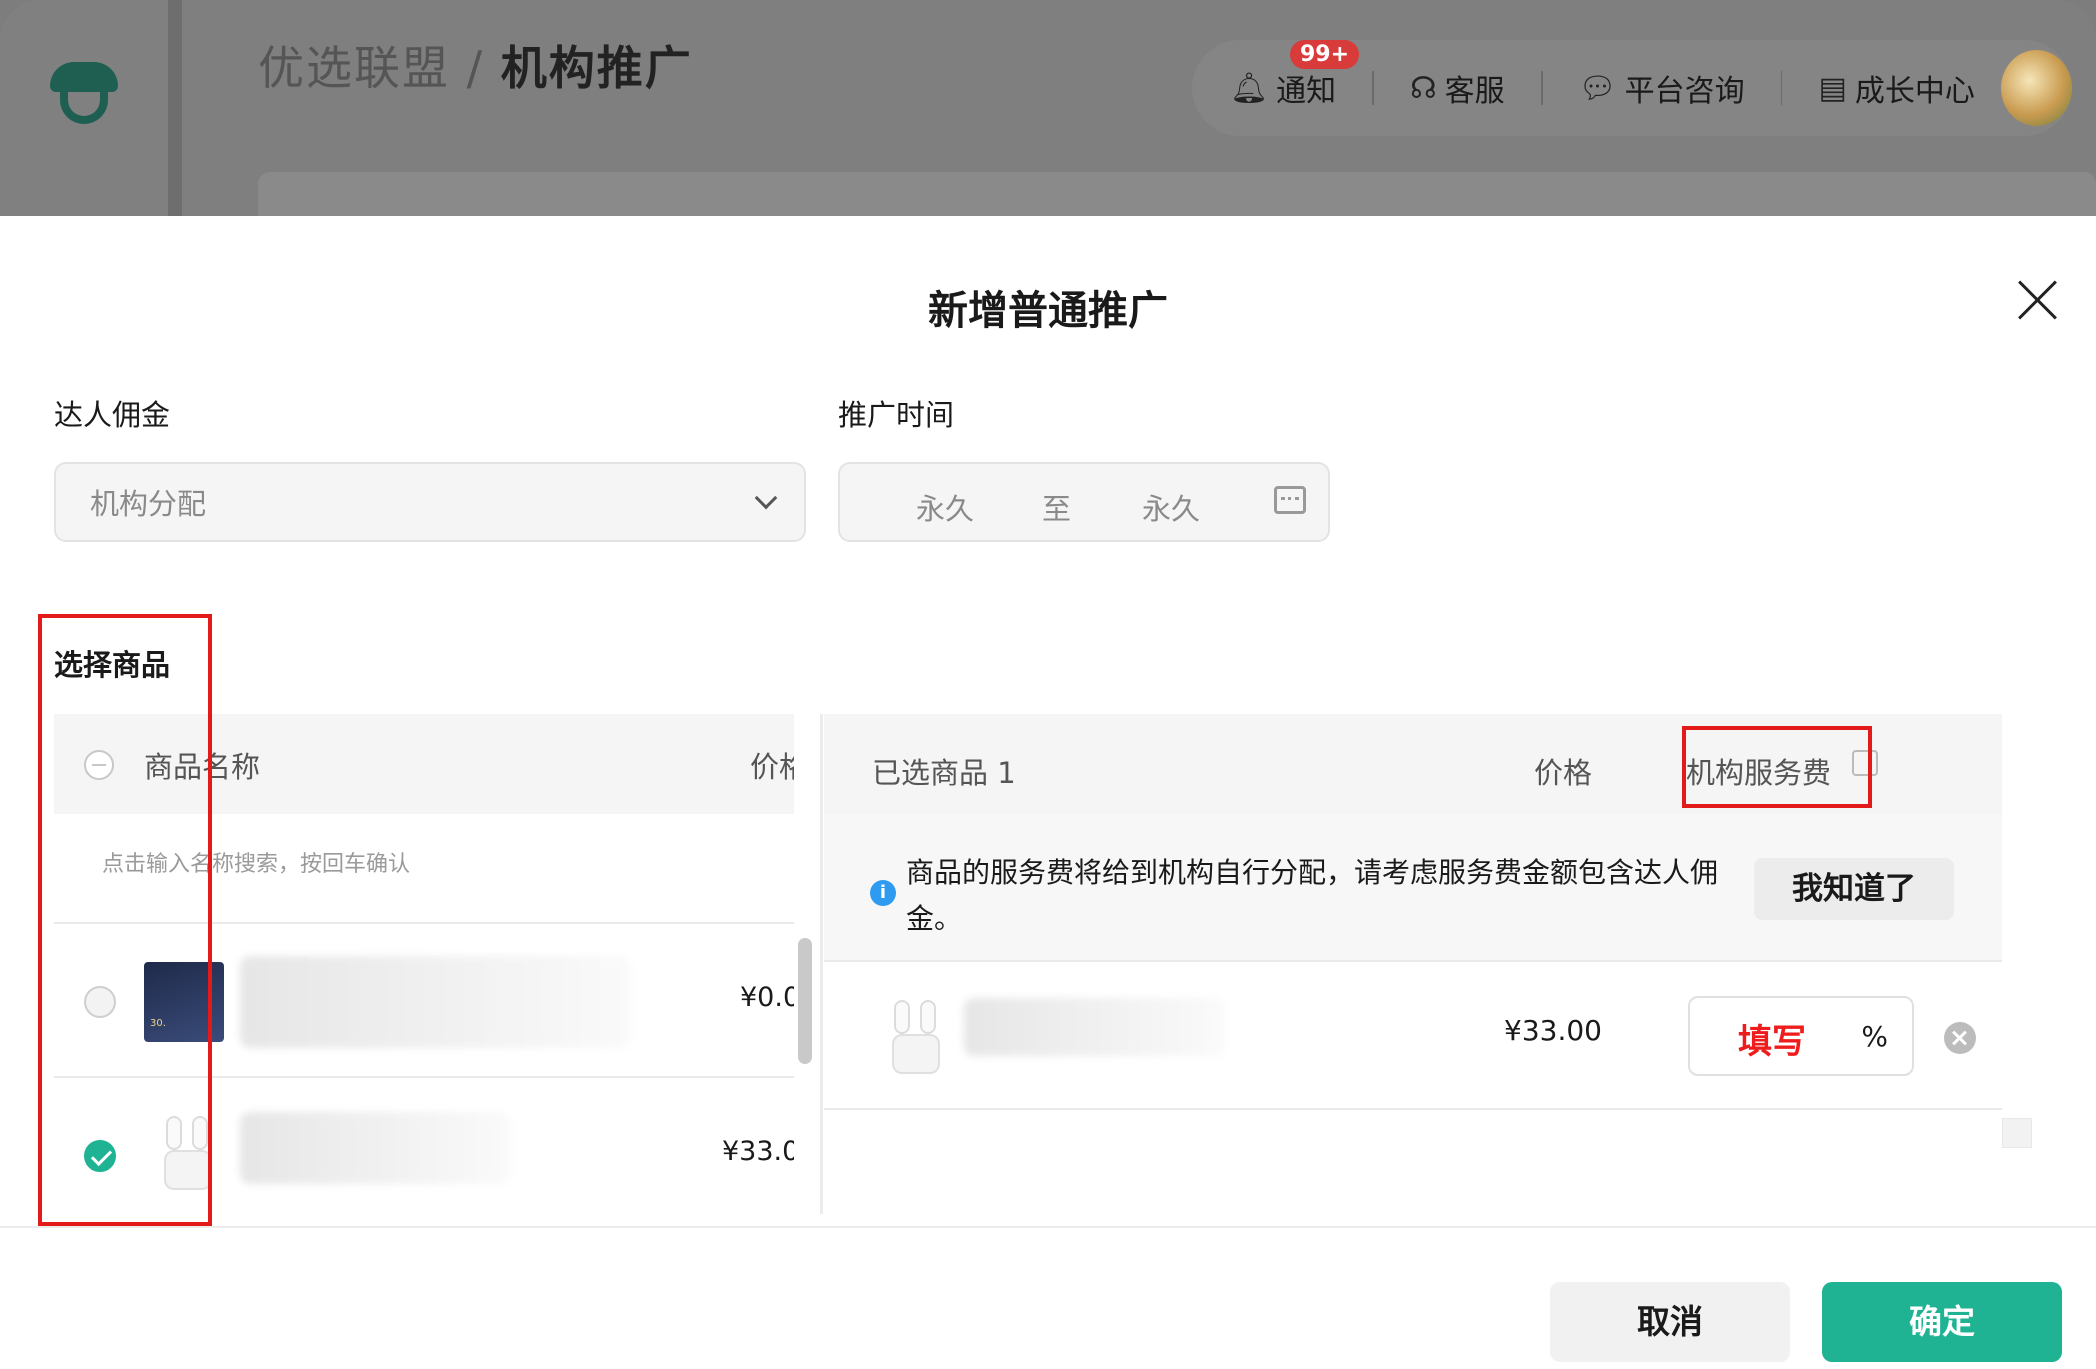 Image resolution: width=2096 pixels, height=1369 pixels. Describe the element at coordinates (1772, 1042) in the screenshot. I see `fee-placeholder: 填写` at that location.